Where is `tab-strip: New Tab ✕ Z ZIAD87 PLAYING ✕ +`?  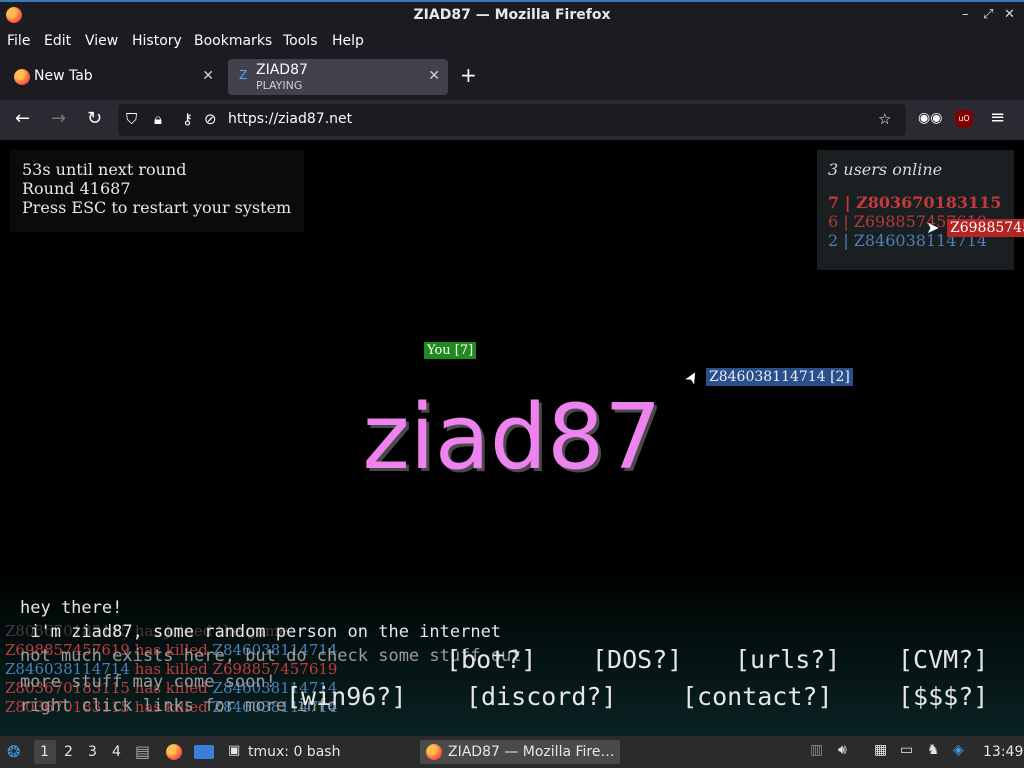
tab-strip: New Tab ✕ Z ZIAD87 PLAYING ✕ + is located at coordinates (512, 77).